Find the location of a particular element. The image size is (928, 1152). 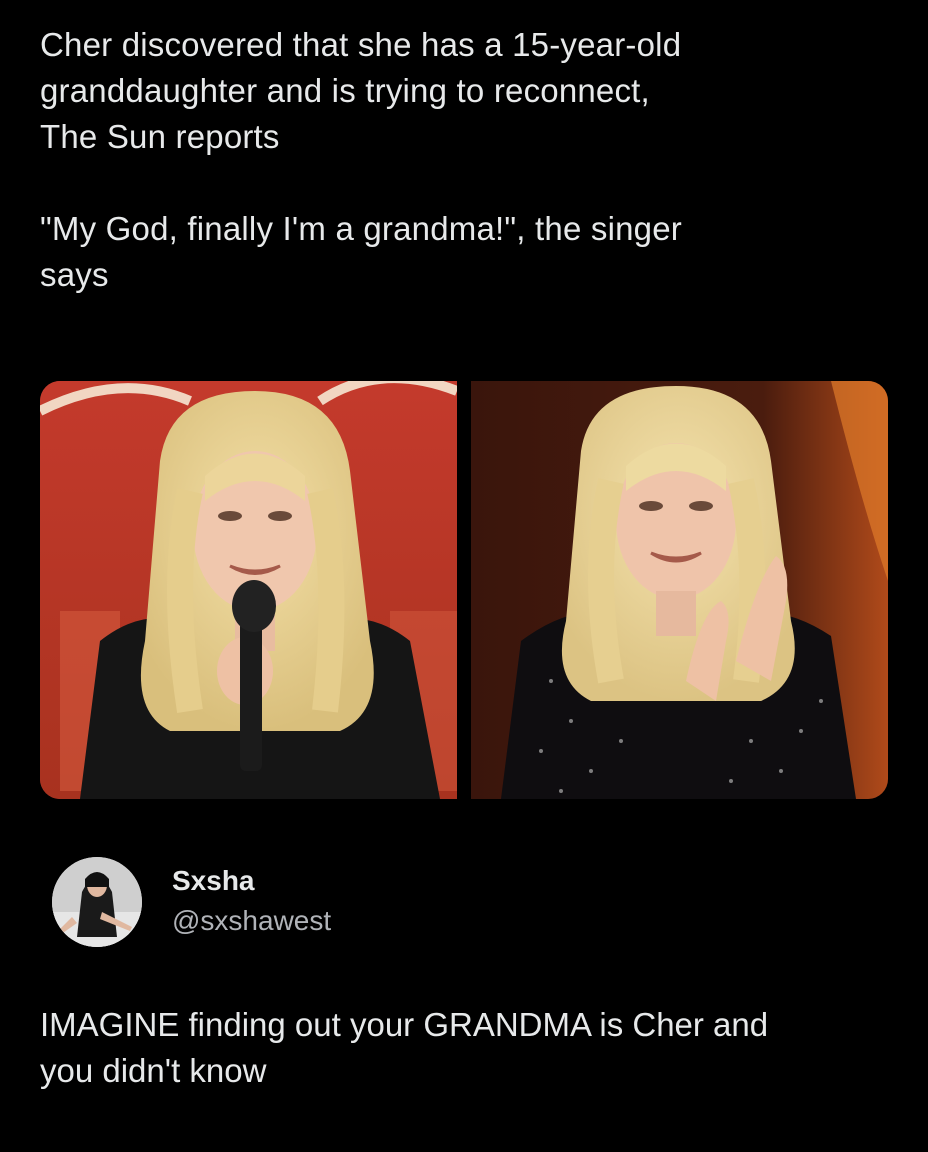

display-name: Sxsha is located at coordinates (251, 881).